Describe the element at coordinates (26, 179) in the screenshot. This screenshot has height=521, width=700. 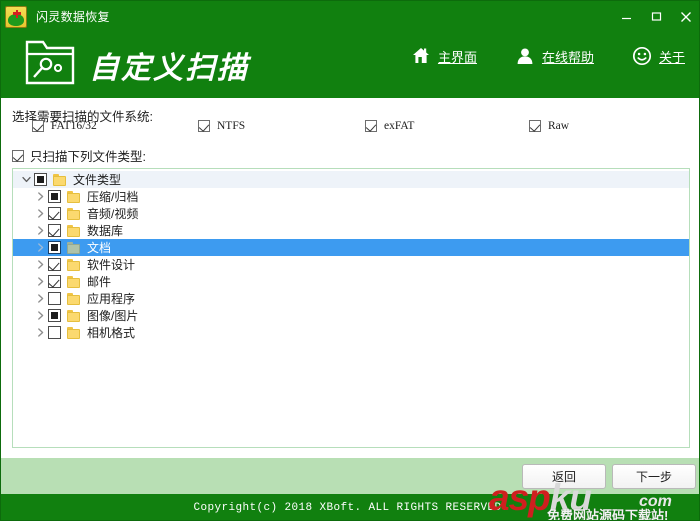
I see `chevron-down-icon` at that location.